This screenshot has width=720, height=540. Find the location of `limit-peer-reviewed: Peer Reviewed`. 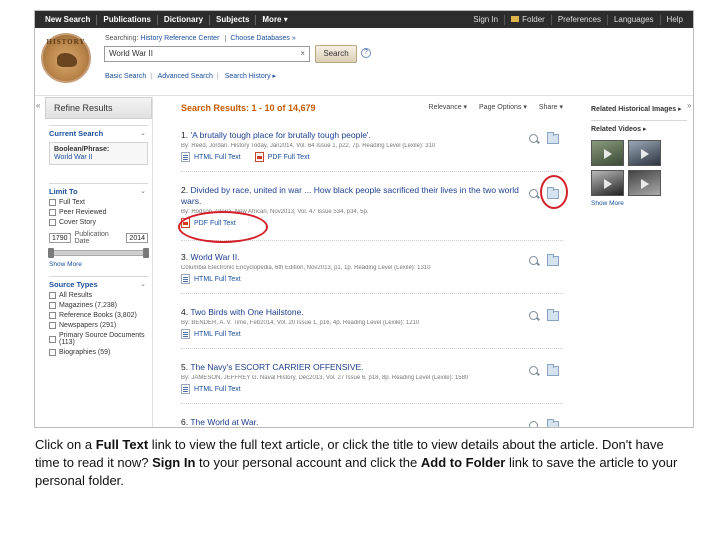

limit-peer-reviewed: Peer Reviewed is located at coordinates (98, 212).